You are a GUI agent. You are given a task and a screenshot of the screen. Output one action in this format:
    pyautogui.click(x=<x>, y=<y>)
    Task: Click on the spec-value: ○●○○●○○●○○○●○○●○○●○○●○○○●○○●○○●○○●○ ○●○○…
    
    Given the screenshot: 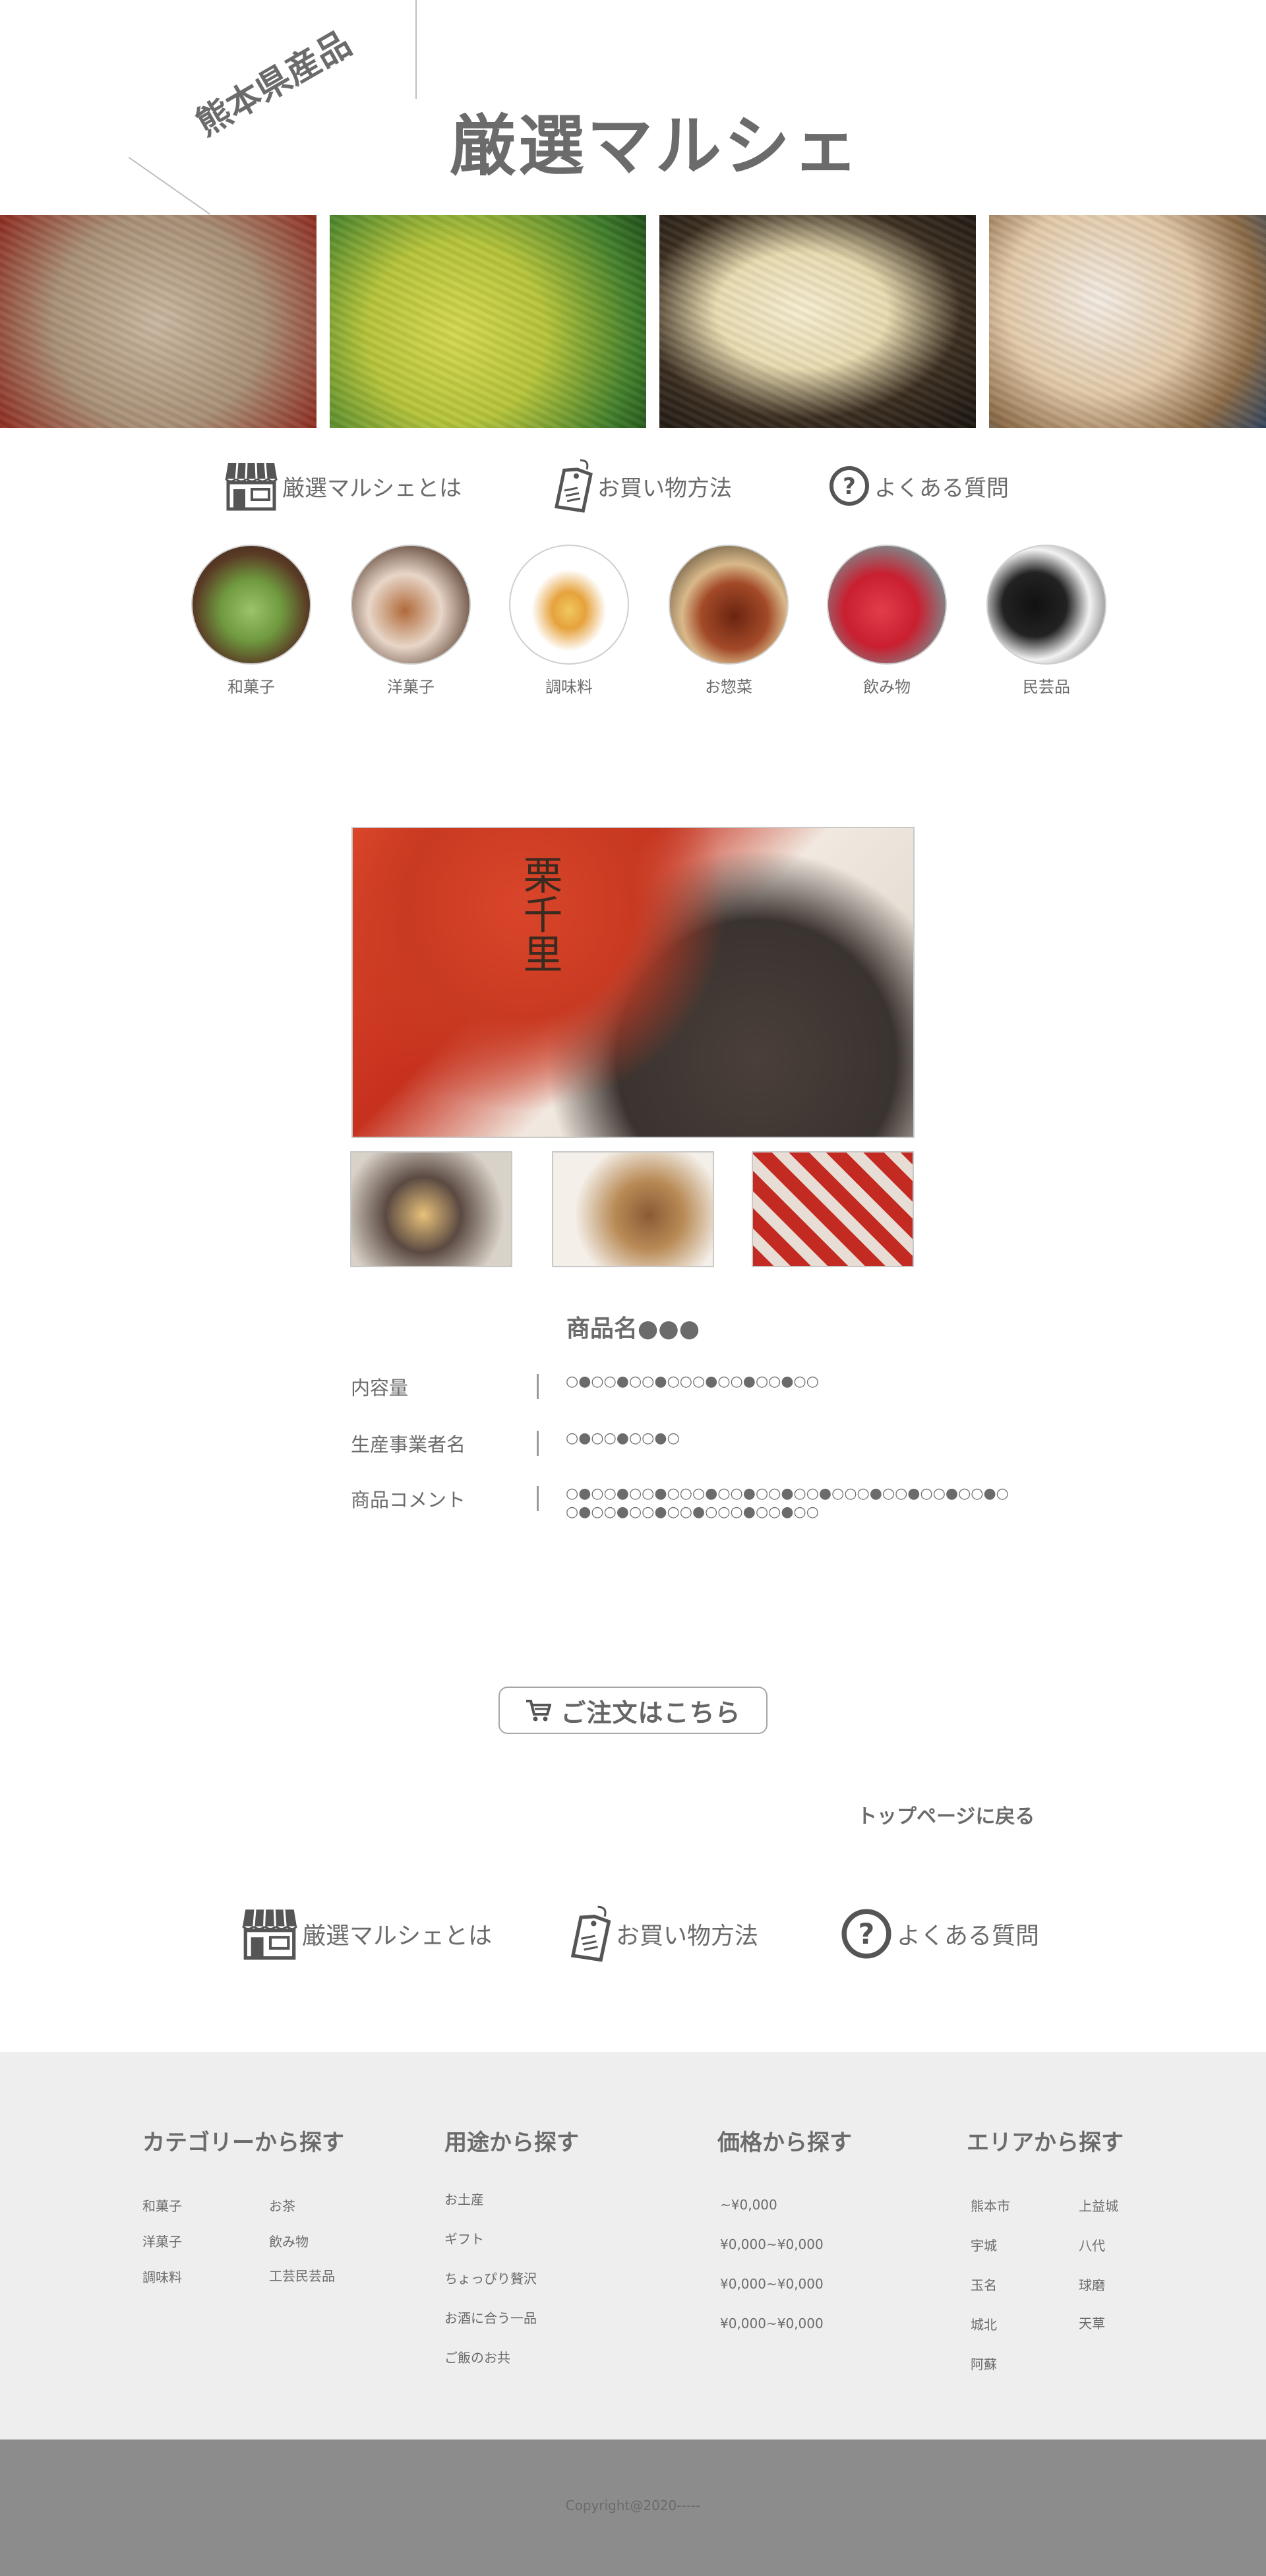 What is the action you would take?
    pyautogui.click(x=787, y=1502)
    